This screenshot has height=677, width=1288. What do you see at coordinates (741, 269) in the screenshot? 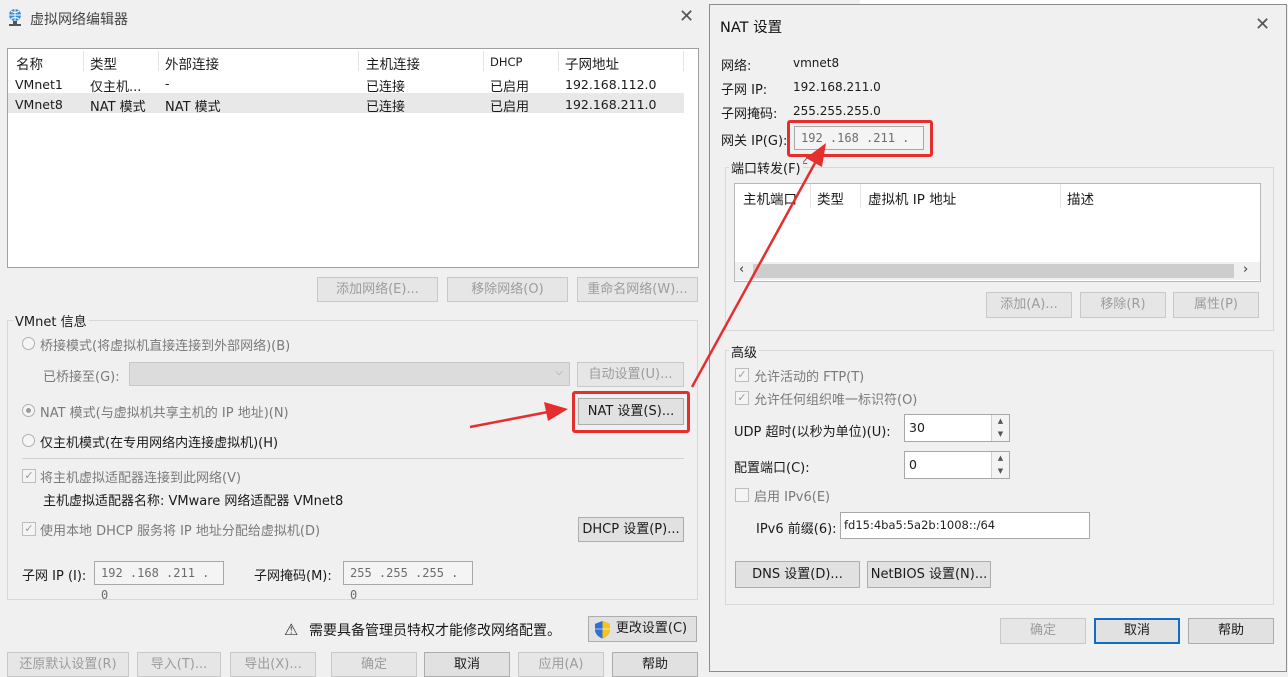
I see `chevron-left-icon: ‹` at bounding box center [741, 269].